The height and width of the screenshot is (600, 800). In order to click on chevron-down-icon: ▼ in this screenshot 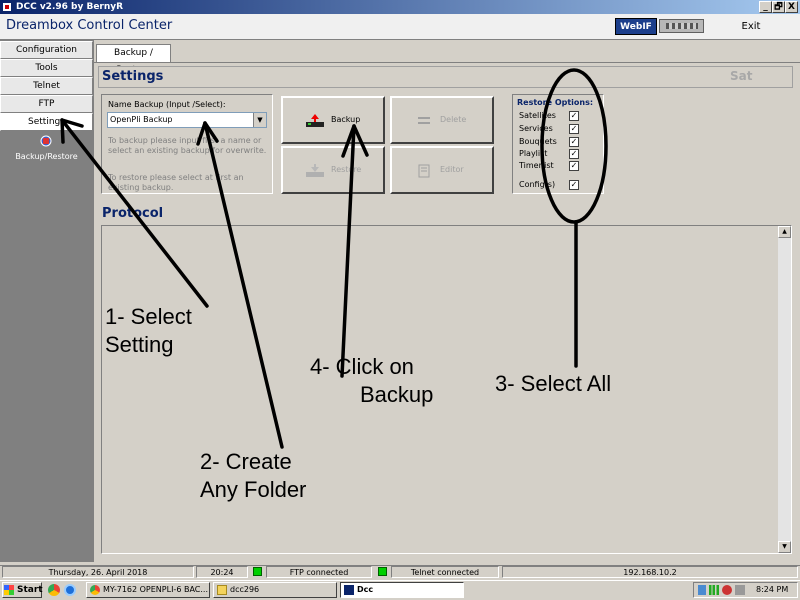, I will do `click(259, 120)`.